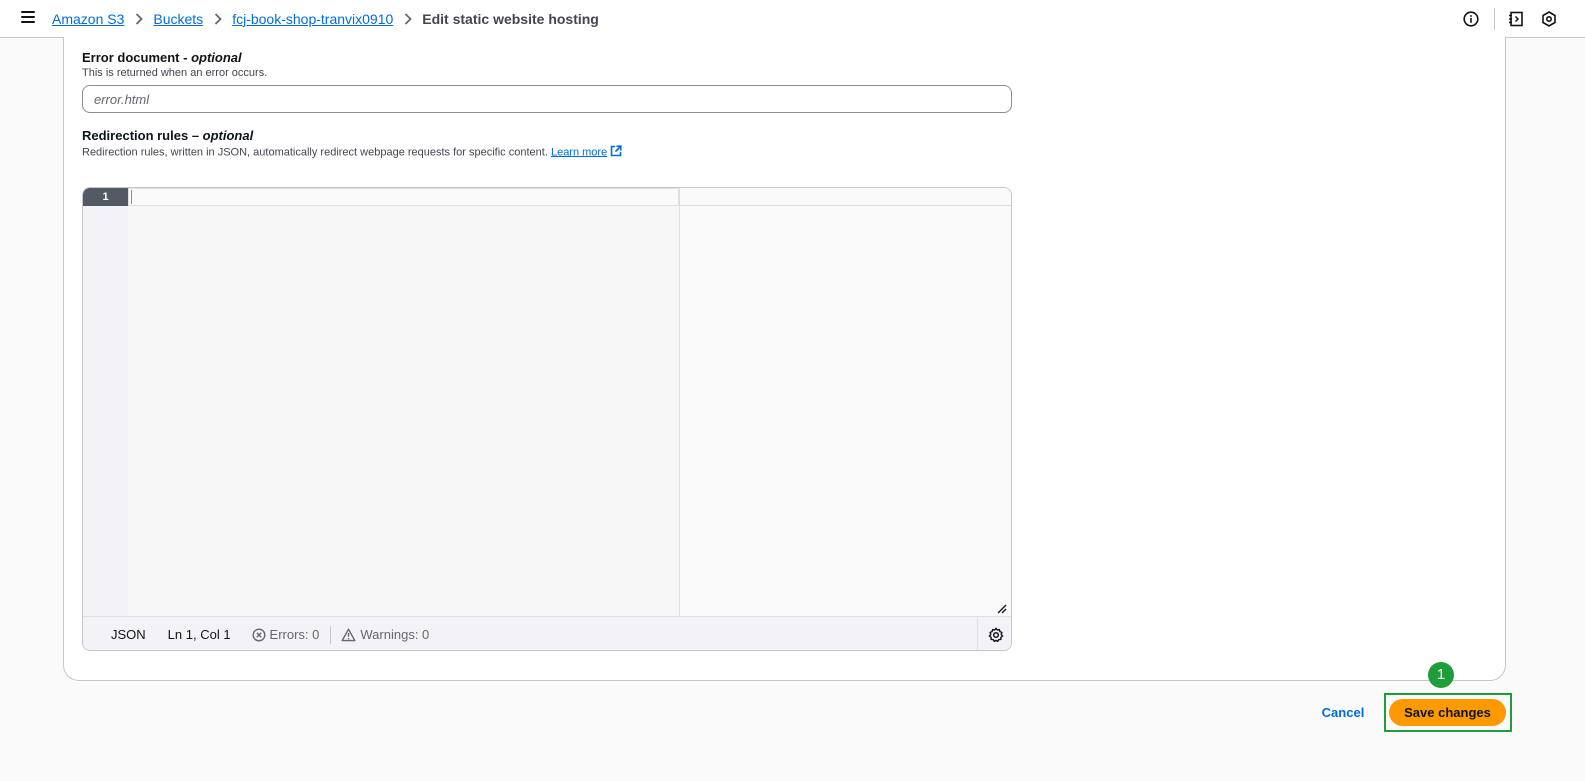 The width and height of the screenshot is (1585, 781). Describe the element at coordinates (547, 633) in the screenshot. I see `editor-status-bar: JSON Ln 1, Col 1 Errors: 0 Warnings: 0` at that location.